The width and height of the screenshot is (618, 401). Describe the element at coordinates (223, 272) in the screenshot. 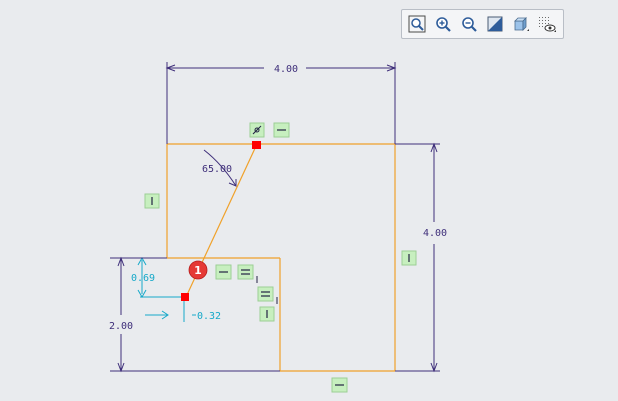

I see `constraint-horizontal-middle` at that location.